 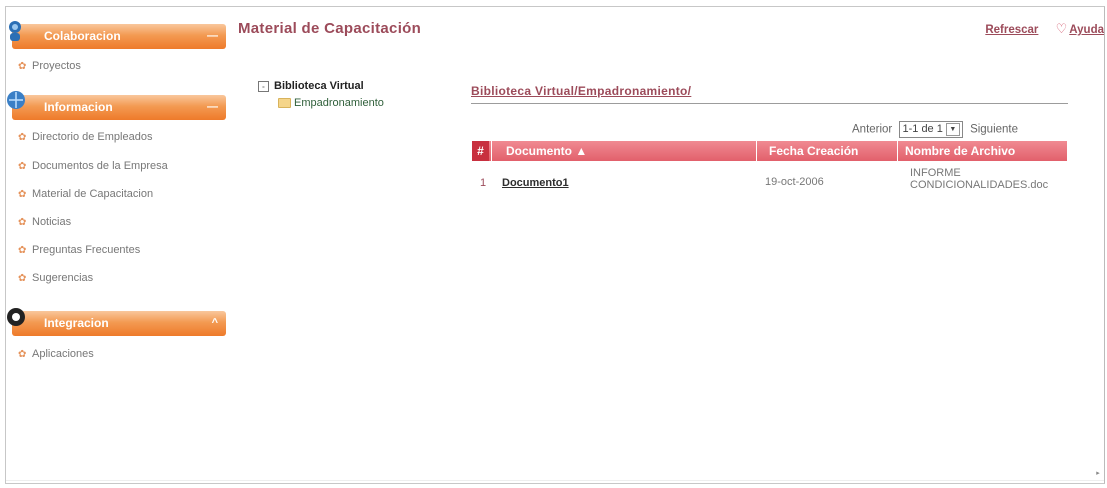 What do you see at coordinates (480, 151) in the screenshot?
I see `column-header-number: #` at bounding box center [480, 151].